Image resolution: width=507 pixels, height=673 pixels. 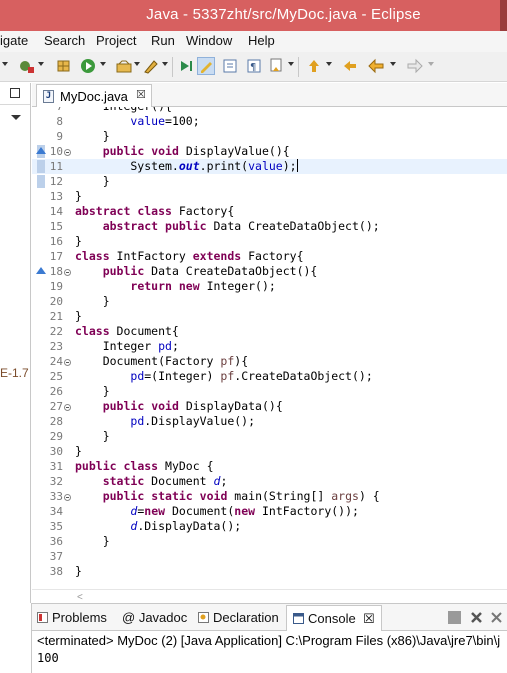 I want to click on code-line: 7 Integer(){, so click(x=269, y=110).